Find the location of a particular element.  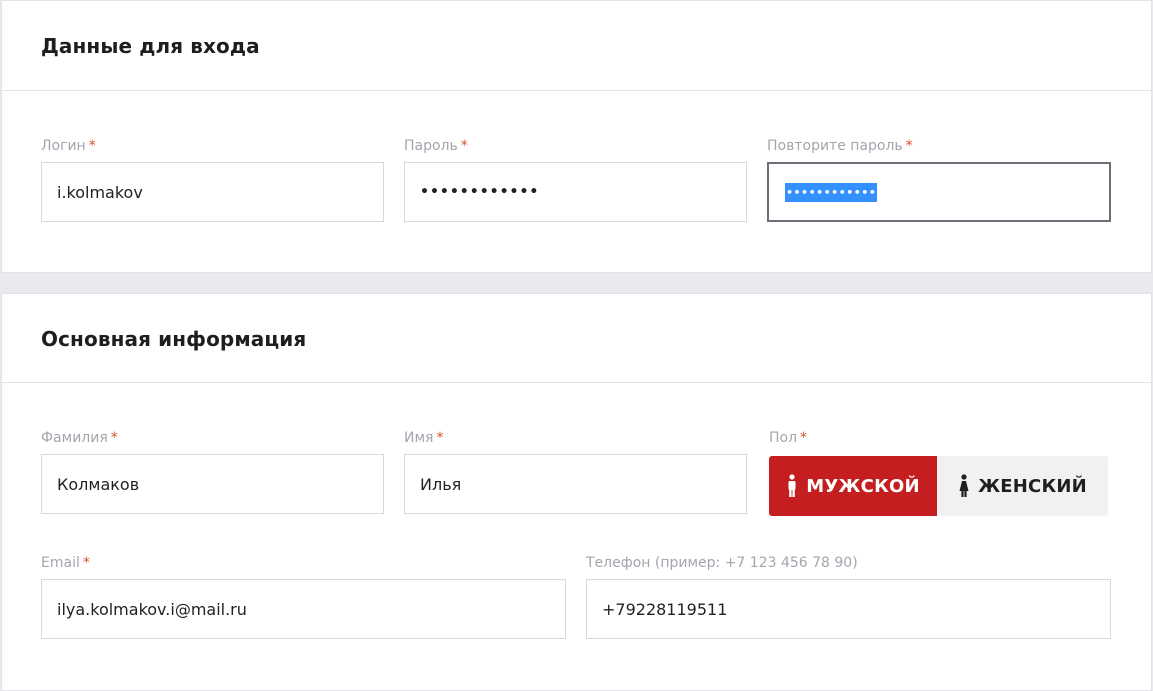

phone-label: Телефон (пример: +7 123 456 78 90) is located at coordinates (722, 563).